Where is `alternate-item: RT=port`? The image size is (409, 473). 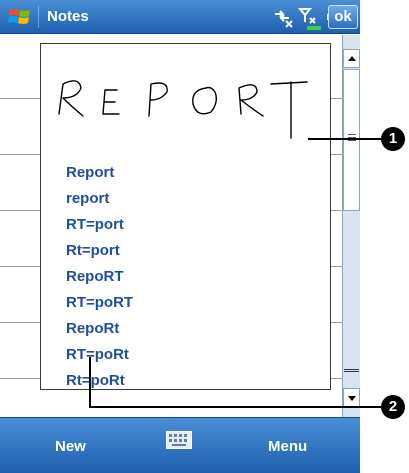
alternate-item: RT=port is located at coordinates (99, 225).